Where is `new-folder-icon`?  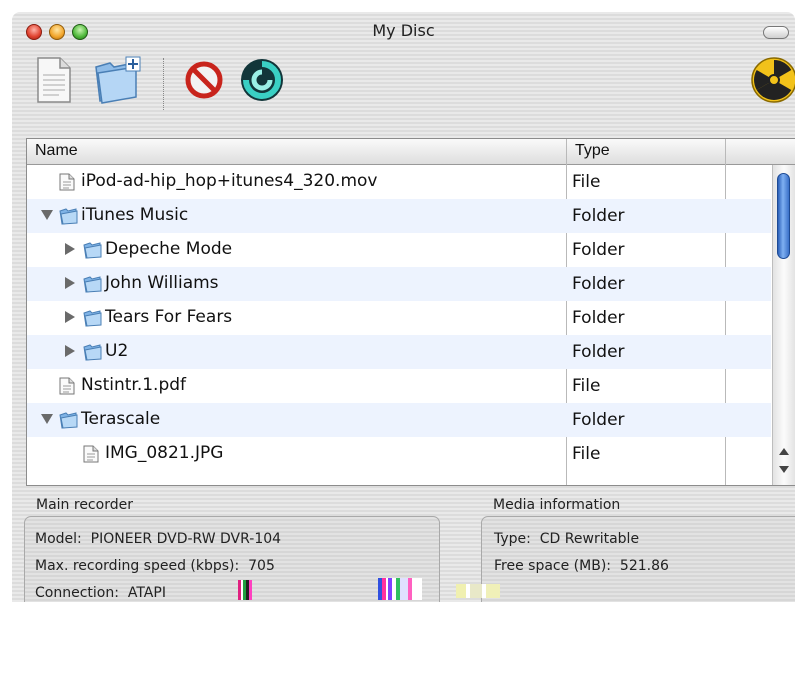
new-folder-icon is located at coordinates (118, 80).